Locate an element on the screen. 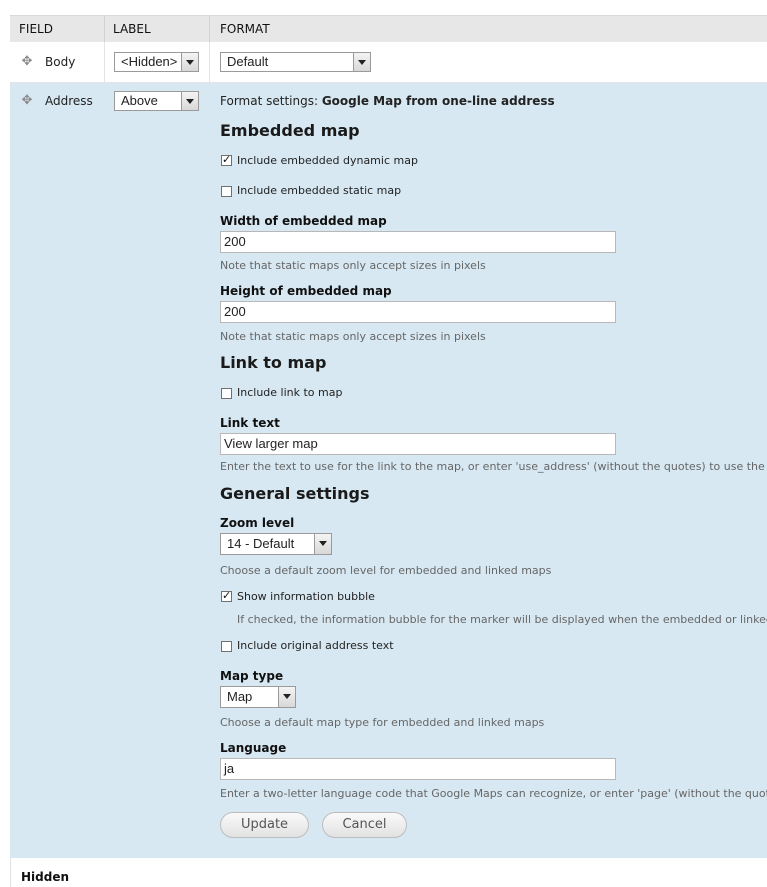  cancel-button: Cancel is located at coordinates (364, 825).